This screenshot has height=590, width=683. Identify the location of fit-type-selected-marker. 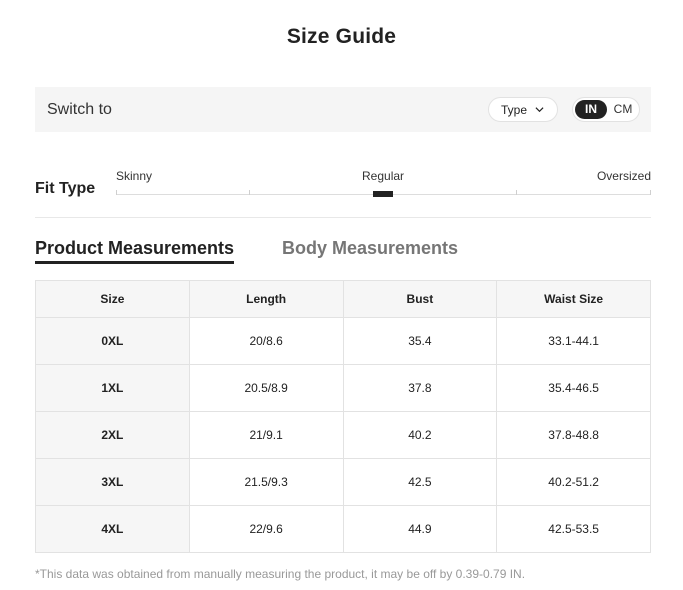
(383, 194).